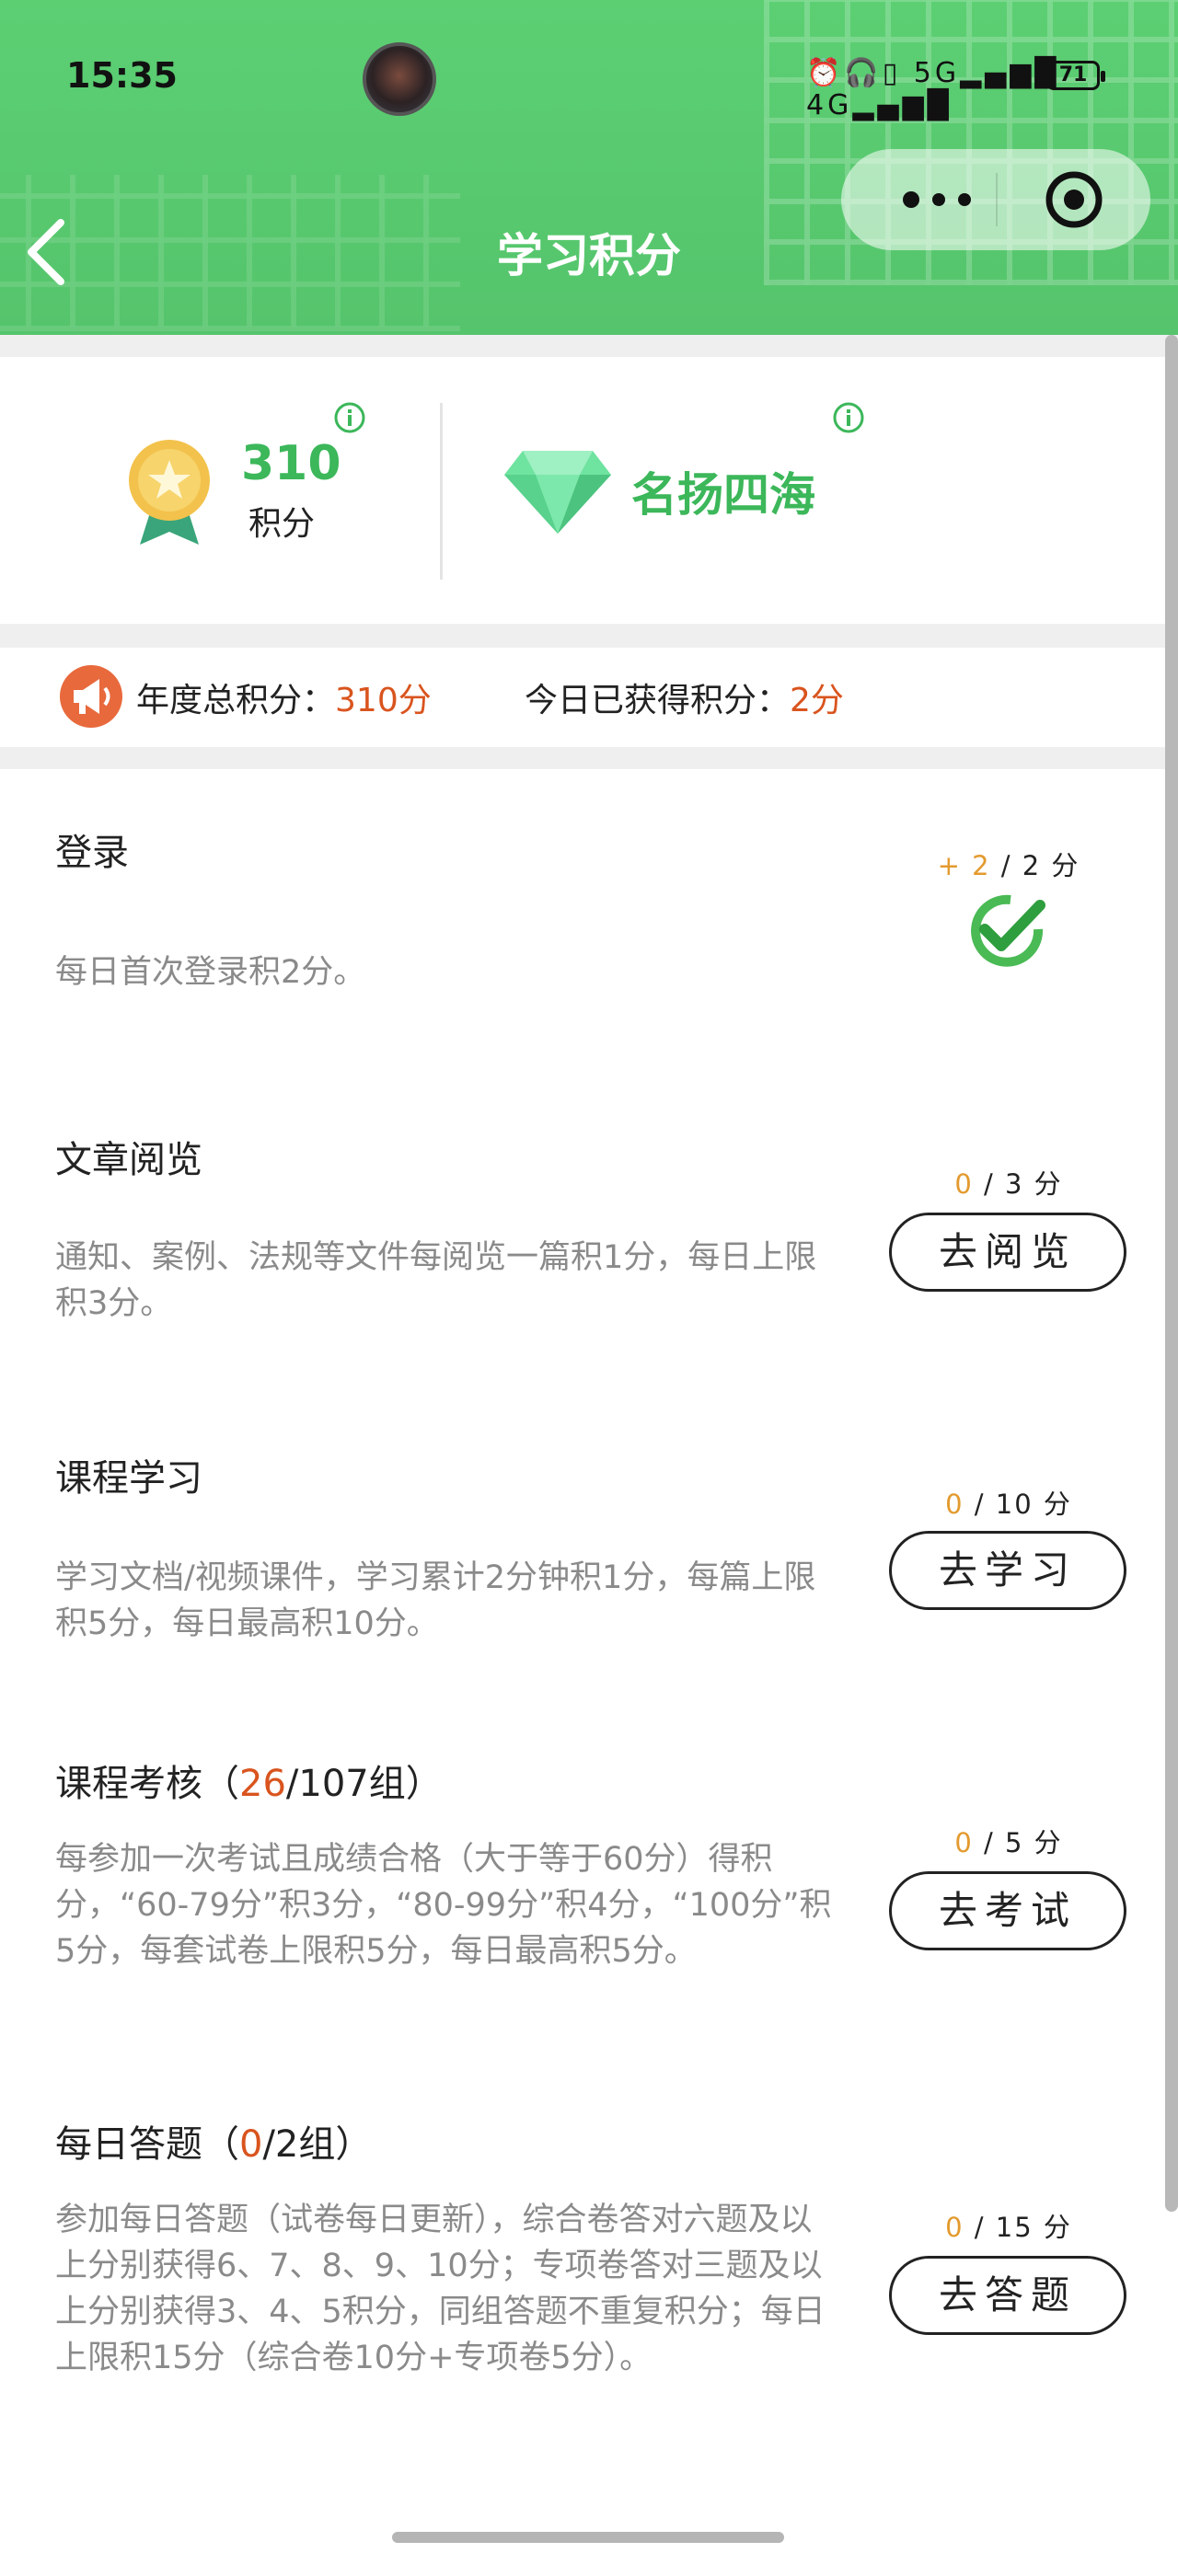 The height and width of the screenshot is (2576, 1178). What do you see at coordinates (214, 2144) in the screenshot?
I see `task-title: 每日答题（0/2组）` at bounding box center [214, 2144].